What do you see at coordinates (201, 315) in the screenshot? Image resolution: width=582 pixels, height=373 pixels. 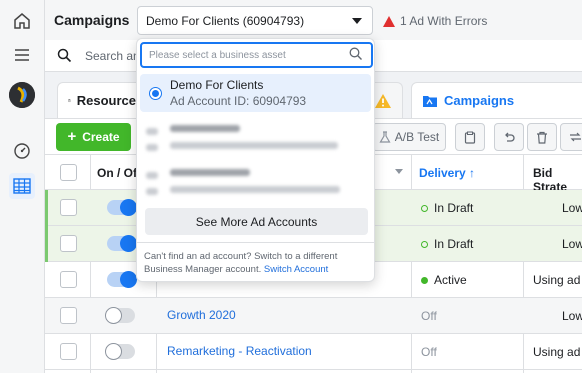 I see `campaign-name: Growth 2020` at bounding box center [201, 315].